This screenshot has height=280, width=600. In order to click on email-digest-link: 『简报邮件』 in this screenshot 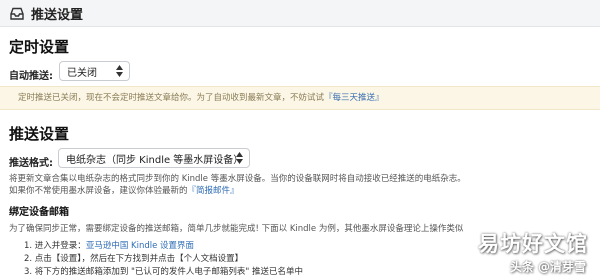, I will do `click(213, 191)`.